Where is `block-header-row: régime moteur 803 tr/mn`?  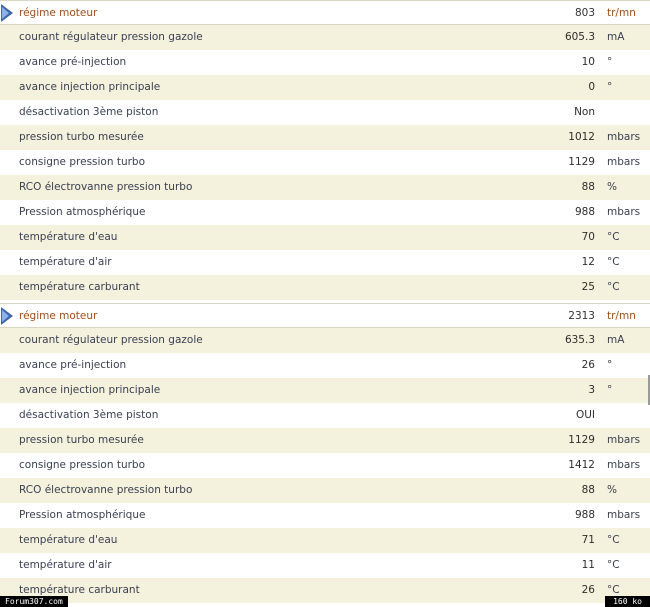 block-header-row: régime moteur 803 tr/mn is located at coordinates (325, 12).